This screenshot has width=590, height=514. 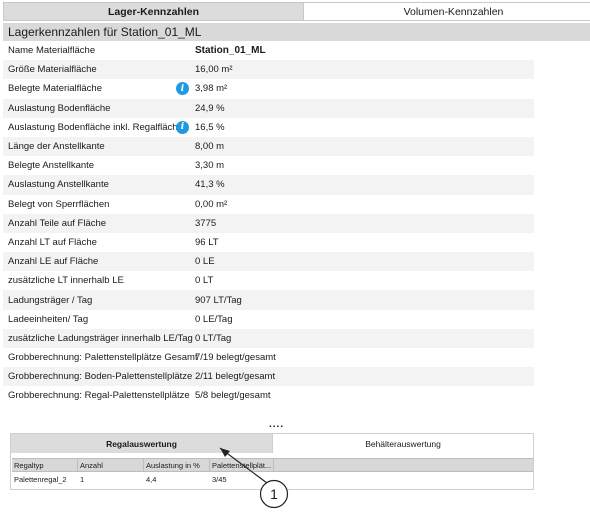 I want to click on tab-behaelterauswertung: Behälterauswertung, so click(x=402, y=443).